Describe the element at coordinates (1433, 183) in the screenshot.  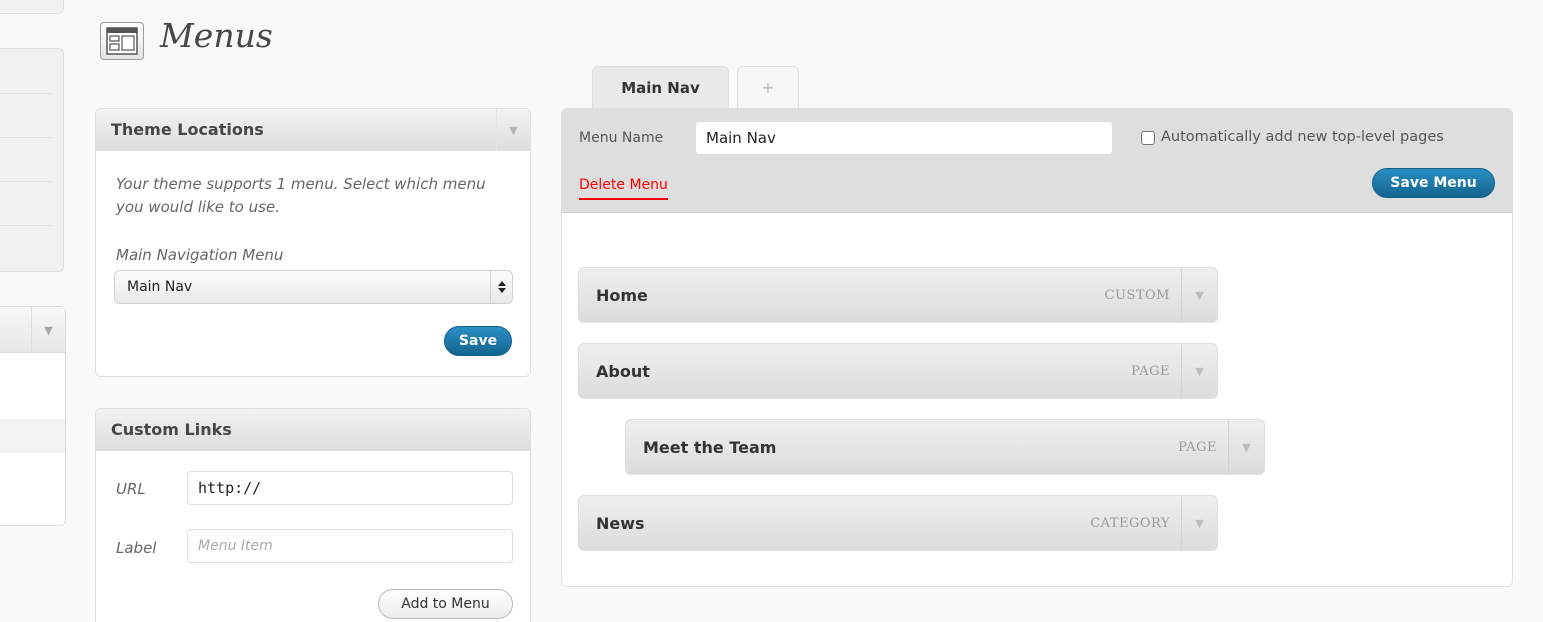
I see `save-menu-button: Save Menu` at that location.